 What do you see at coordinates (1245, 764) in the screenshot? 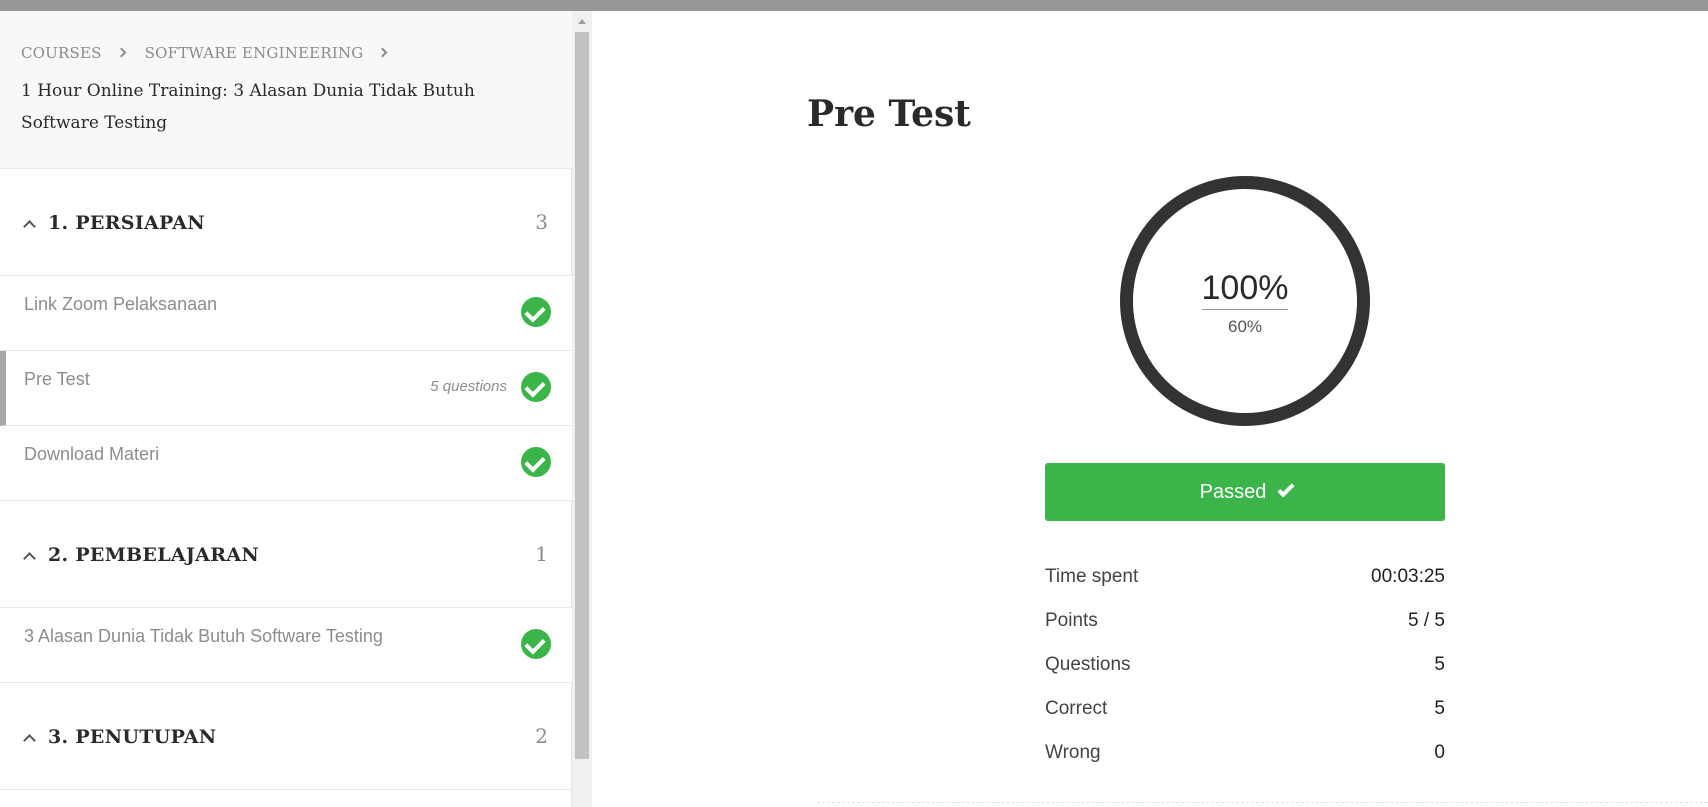
I see `stat-row: Wrong 0` at bounding box center [1245, 764].